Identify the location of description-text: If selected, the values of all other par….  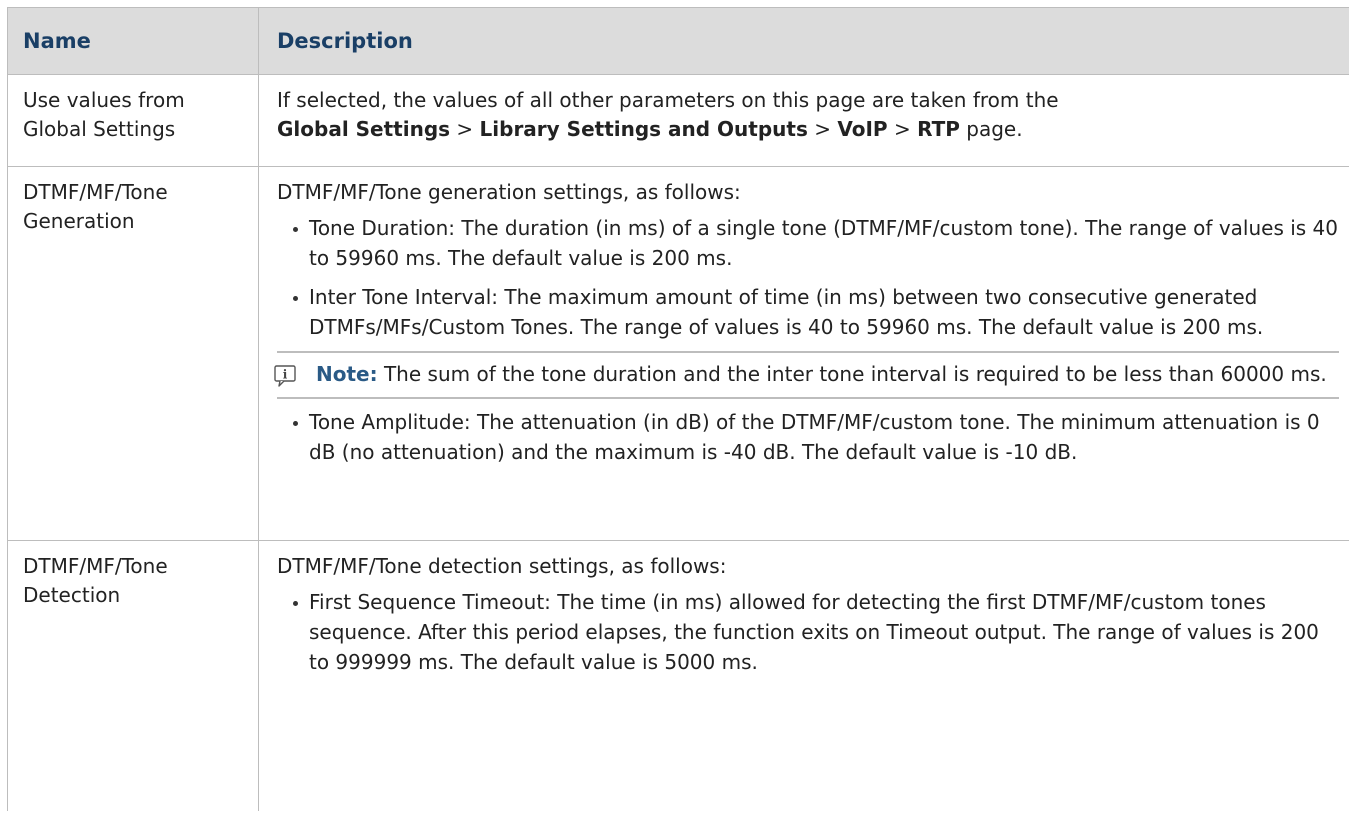
(808, 115).